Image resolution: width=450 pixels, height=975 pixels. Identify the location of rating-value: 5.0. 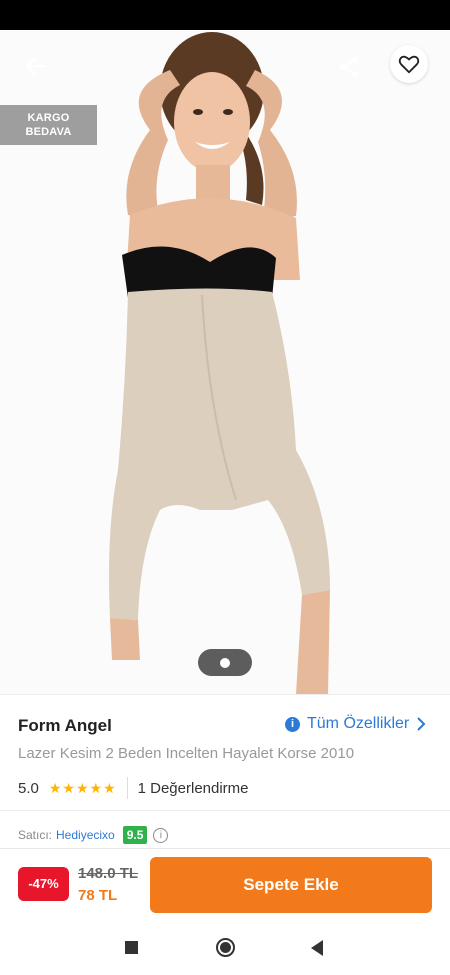
(28, 788).